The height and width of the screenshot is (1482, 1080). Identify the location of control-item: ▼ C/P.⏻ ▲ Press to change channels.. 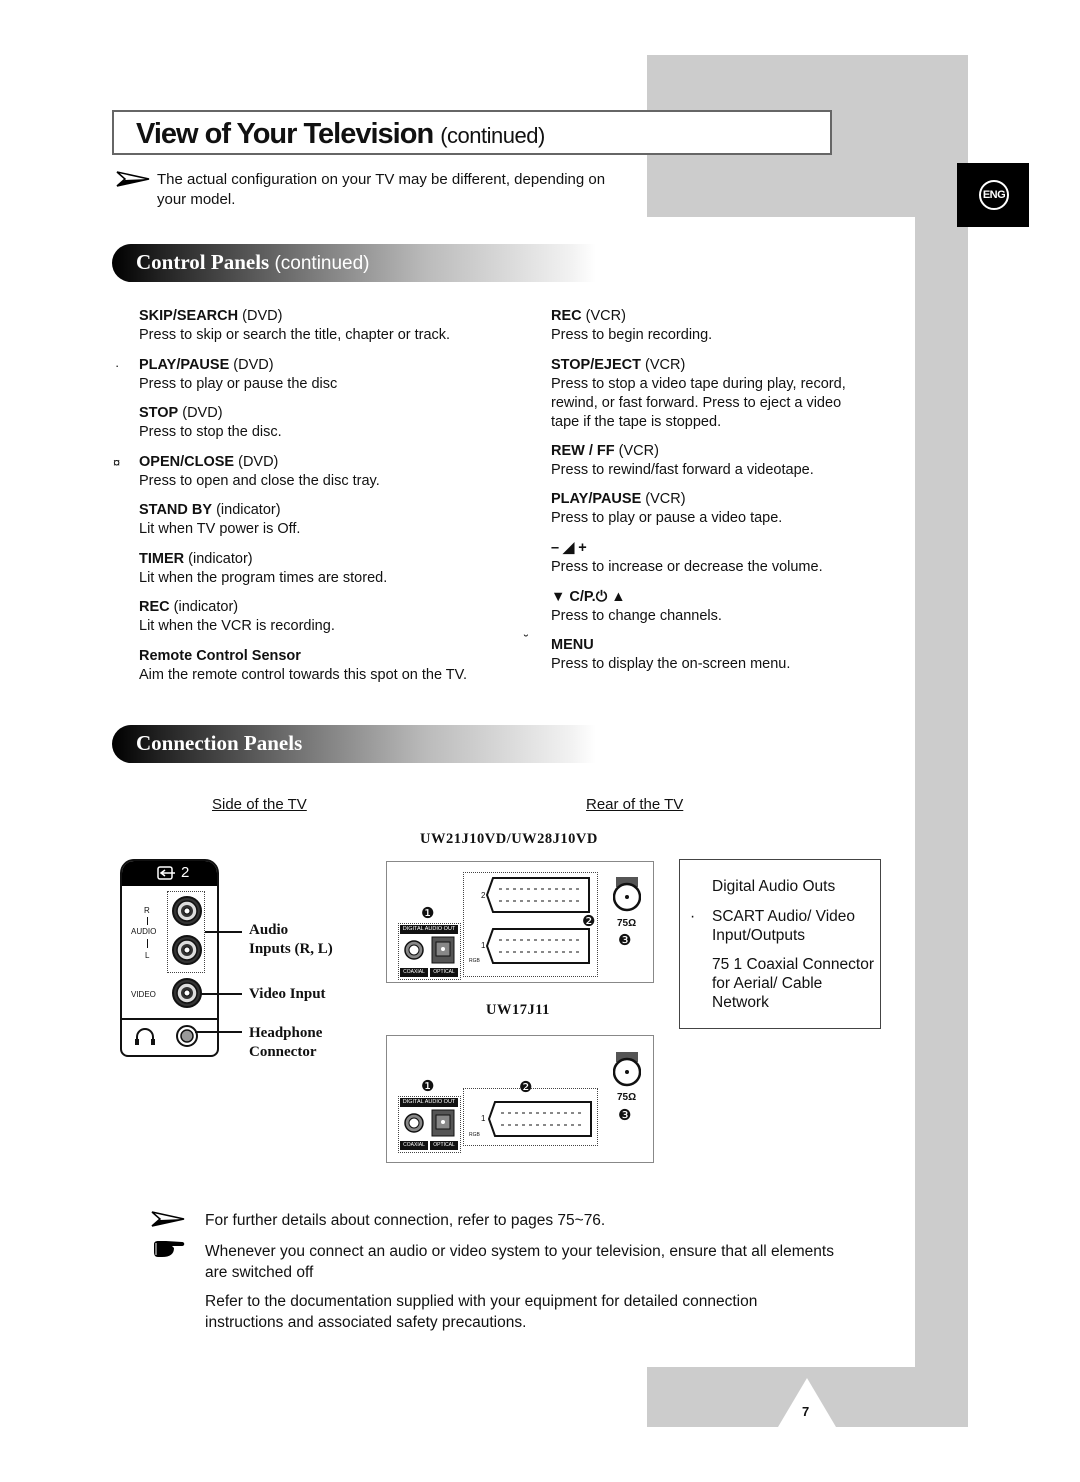
(636, 607).